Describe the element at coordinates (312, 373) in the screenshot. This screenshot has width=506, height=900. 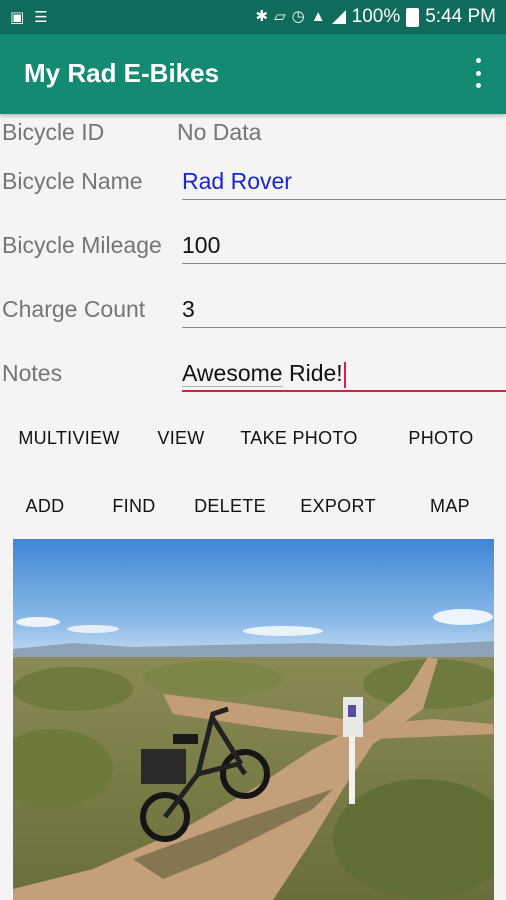
I see `notes-word-ride: Ride!` at that location.